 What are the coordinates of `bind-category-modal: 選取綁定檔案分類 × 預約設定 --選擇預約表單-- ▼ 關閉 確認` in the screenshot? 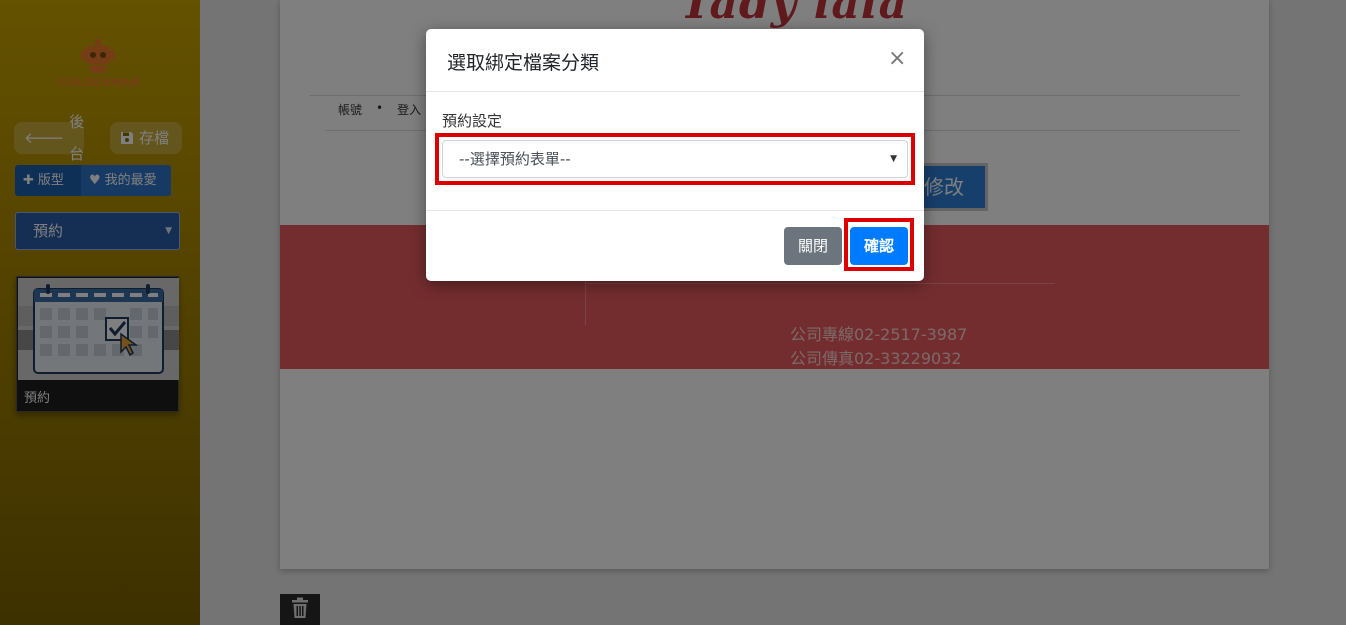 It's located at (675, 155).